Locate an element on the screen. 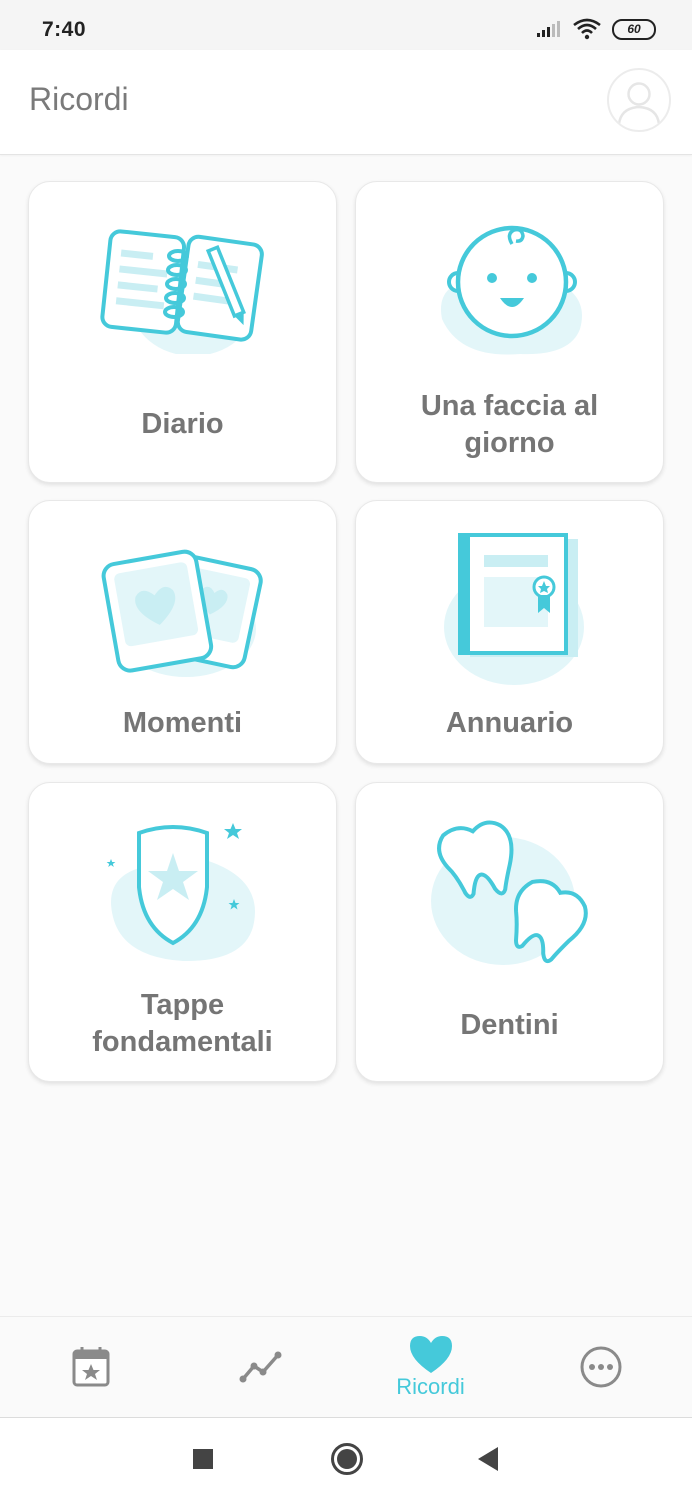  system-nav-bar is located at coordinates (346, 1459).